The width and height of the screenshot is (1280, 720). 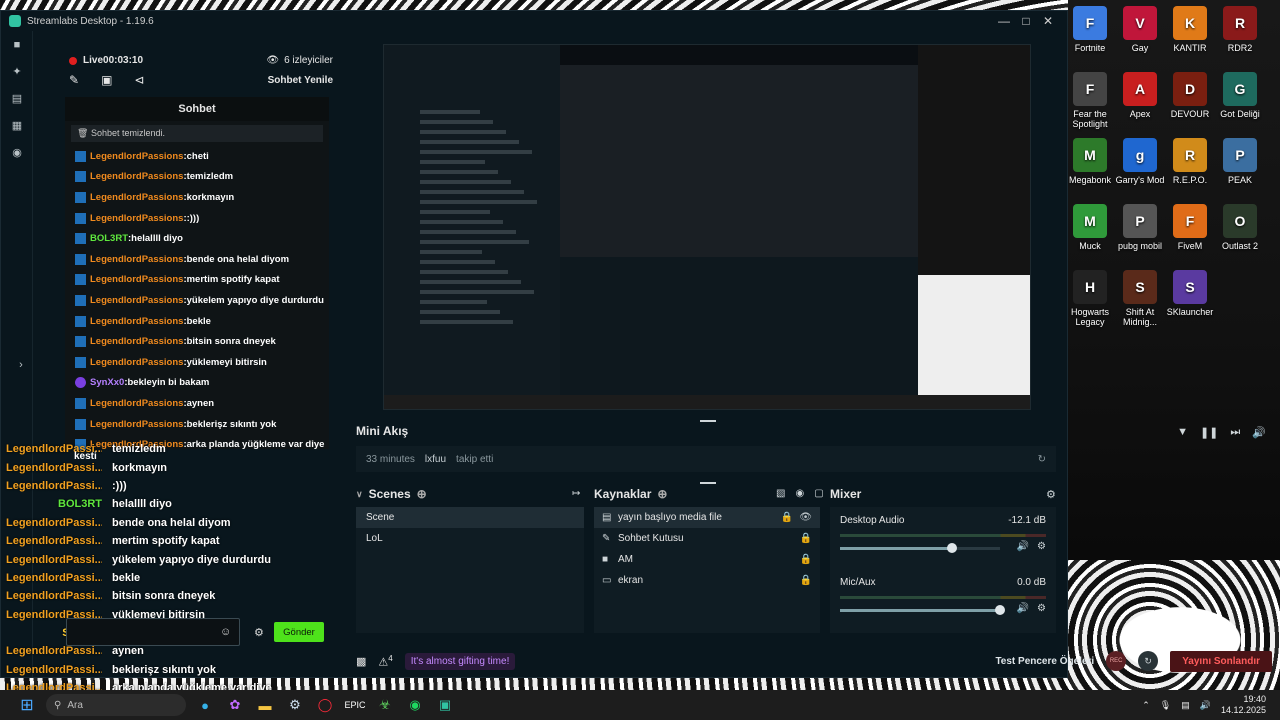 I want to click on source-item: ■ AM 🔒, so click(x=707, y=559).